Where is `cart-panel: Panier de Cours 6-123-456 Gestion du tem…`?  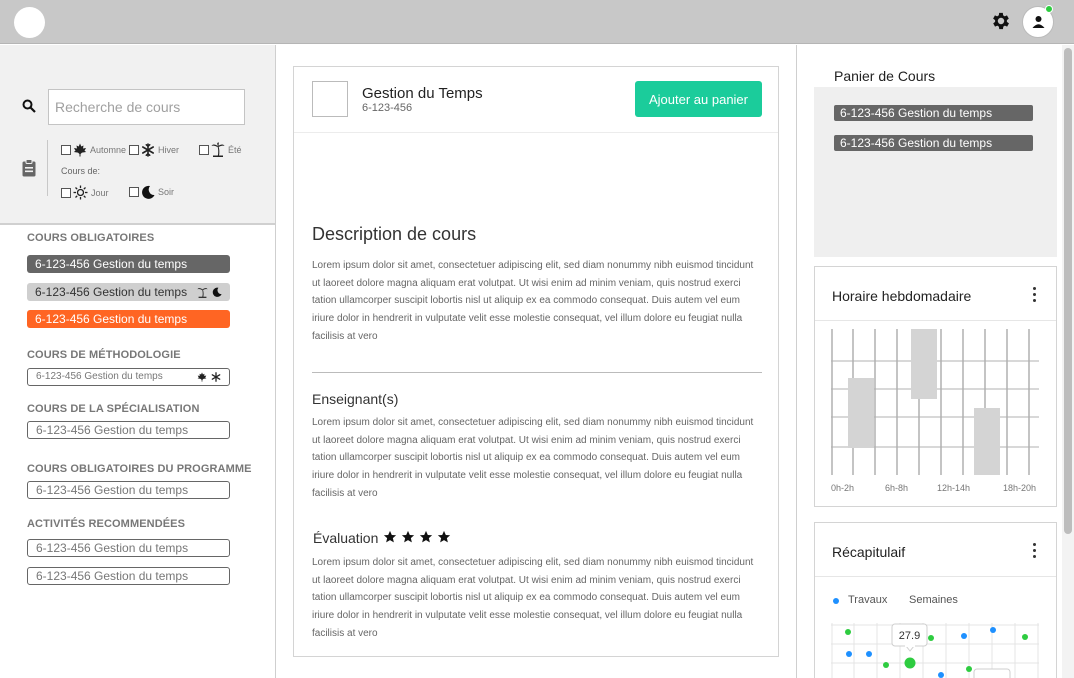
cart-panel: Panier de Cours 6-123-456 Gestion du tem… is located at coordinates (935, 151).